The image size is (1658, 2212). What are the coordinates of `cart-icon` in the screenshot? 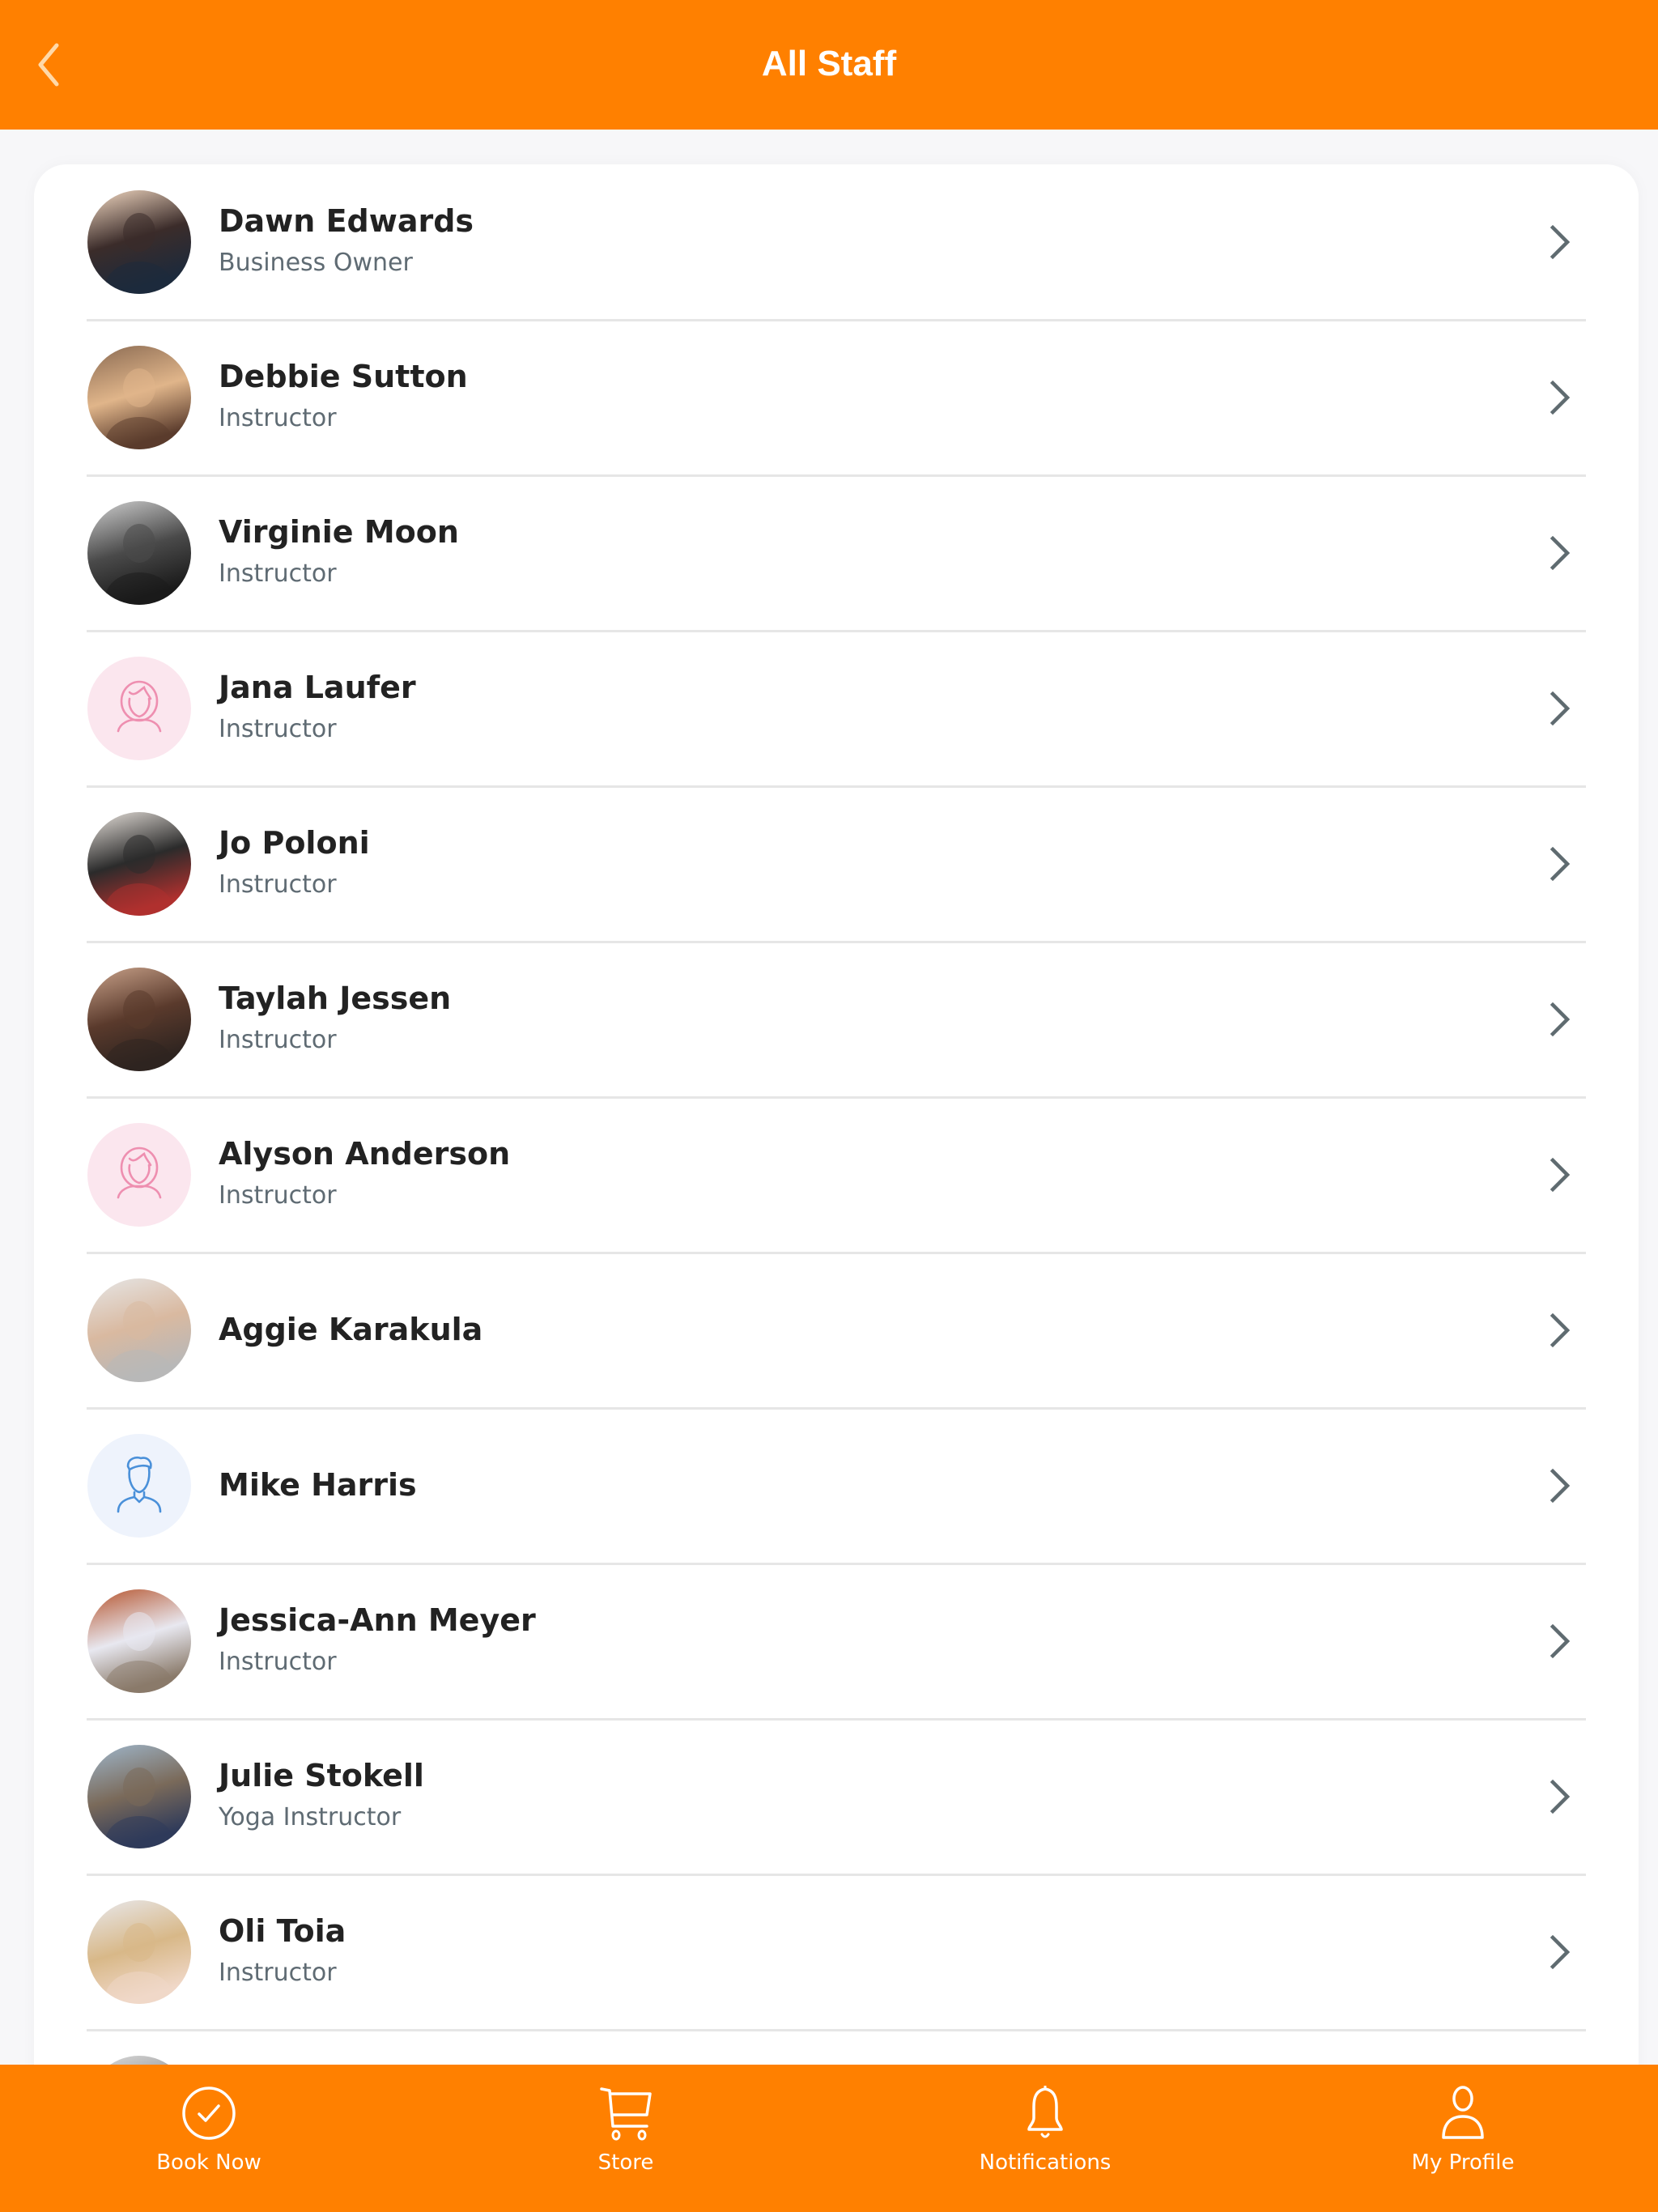 It's located at (626, 2114).